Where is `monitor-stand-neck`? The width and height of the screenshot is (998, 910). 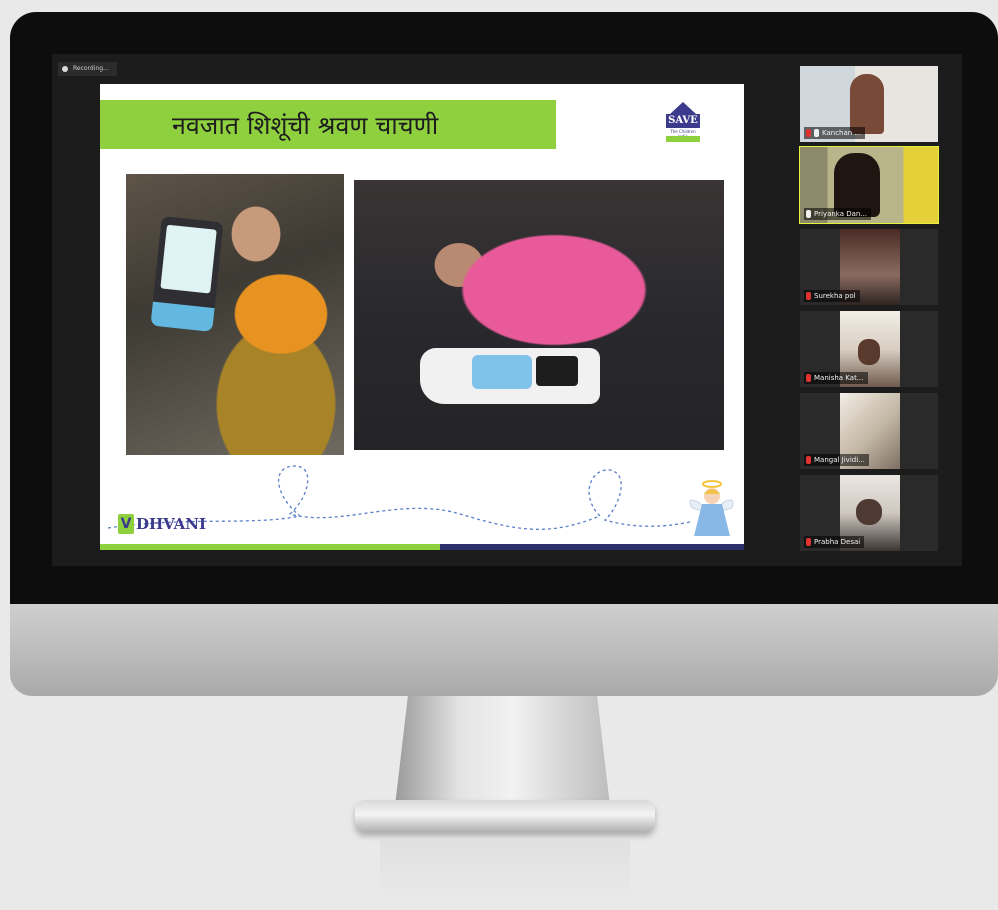 monitor-stand-neck is located at coordinates (502, 751).